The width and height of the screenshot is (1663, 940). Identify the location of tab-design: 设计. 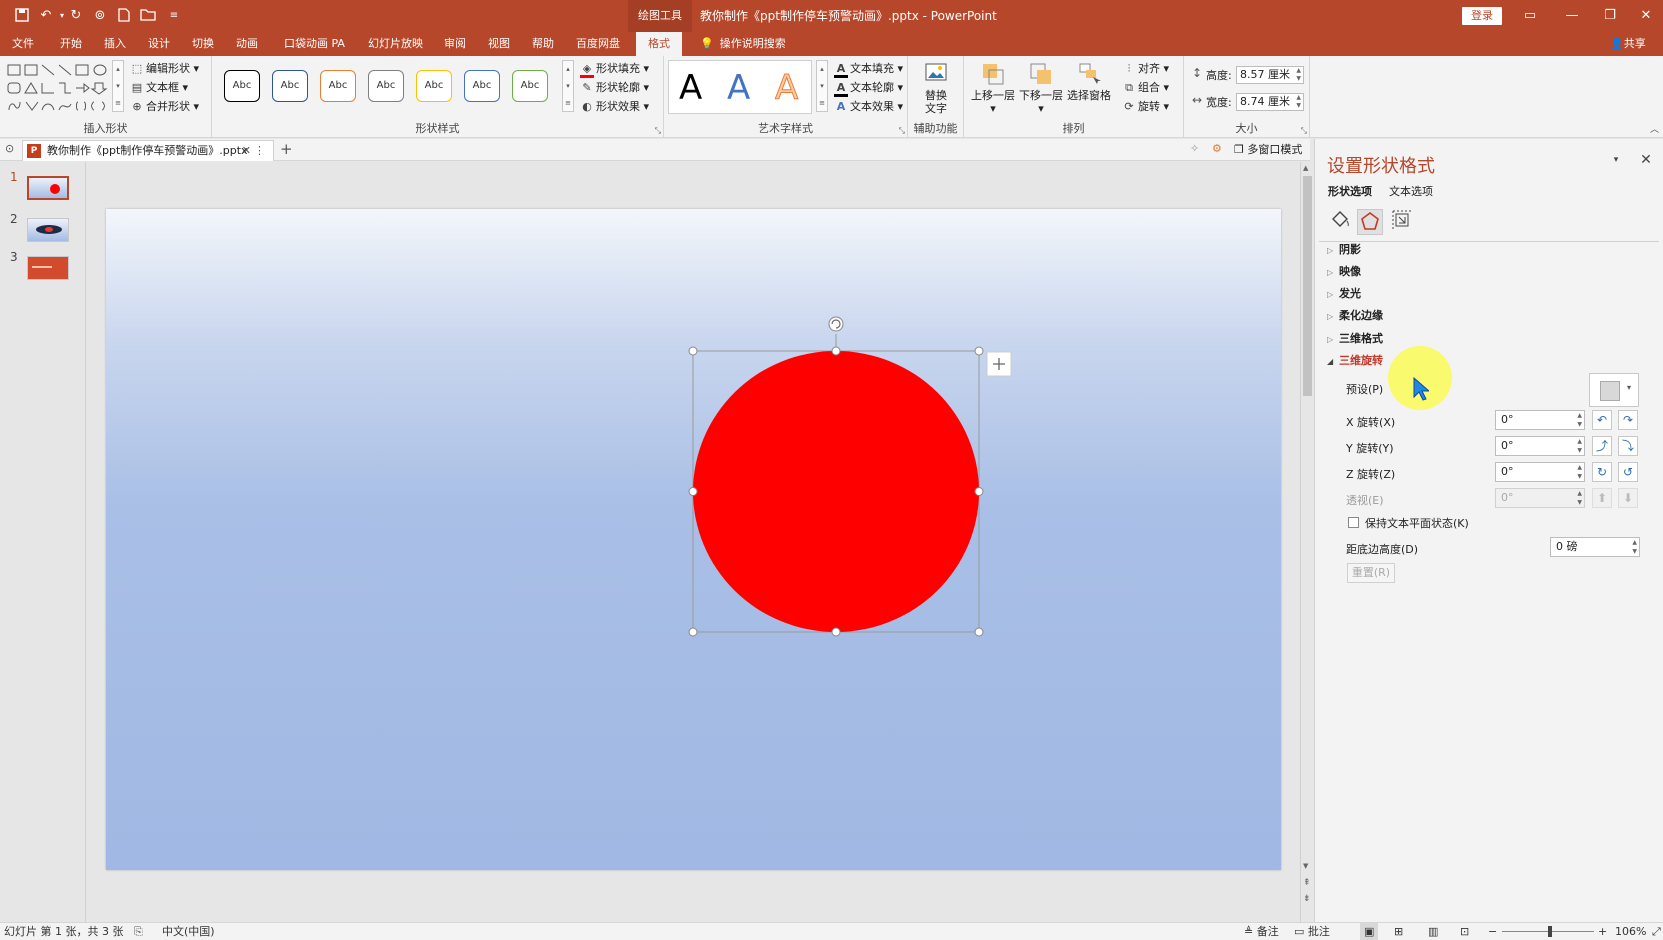
(159, 44).